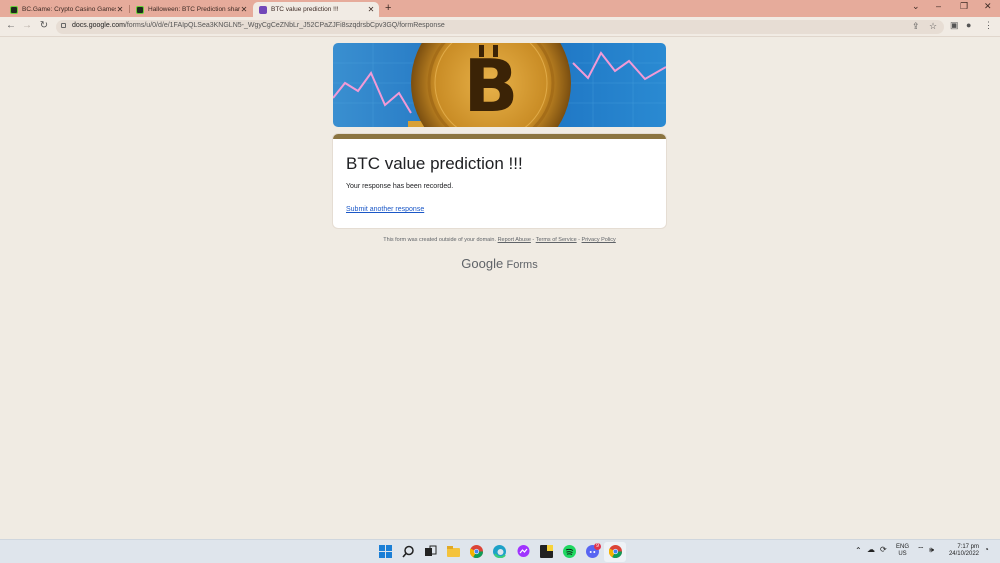  What do you see at coordinates (430, 551) in the screenshot?
I see `task-view-icon` at bounding box center [430, 551].